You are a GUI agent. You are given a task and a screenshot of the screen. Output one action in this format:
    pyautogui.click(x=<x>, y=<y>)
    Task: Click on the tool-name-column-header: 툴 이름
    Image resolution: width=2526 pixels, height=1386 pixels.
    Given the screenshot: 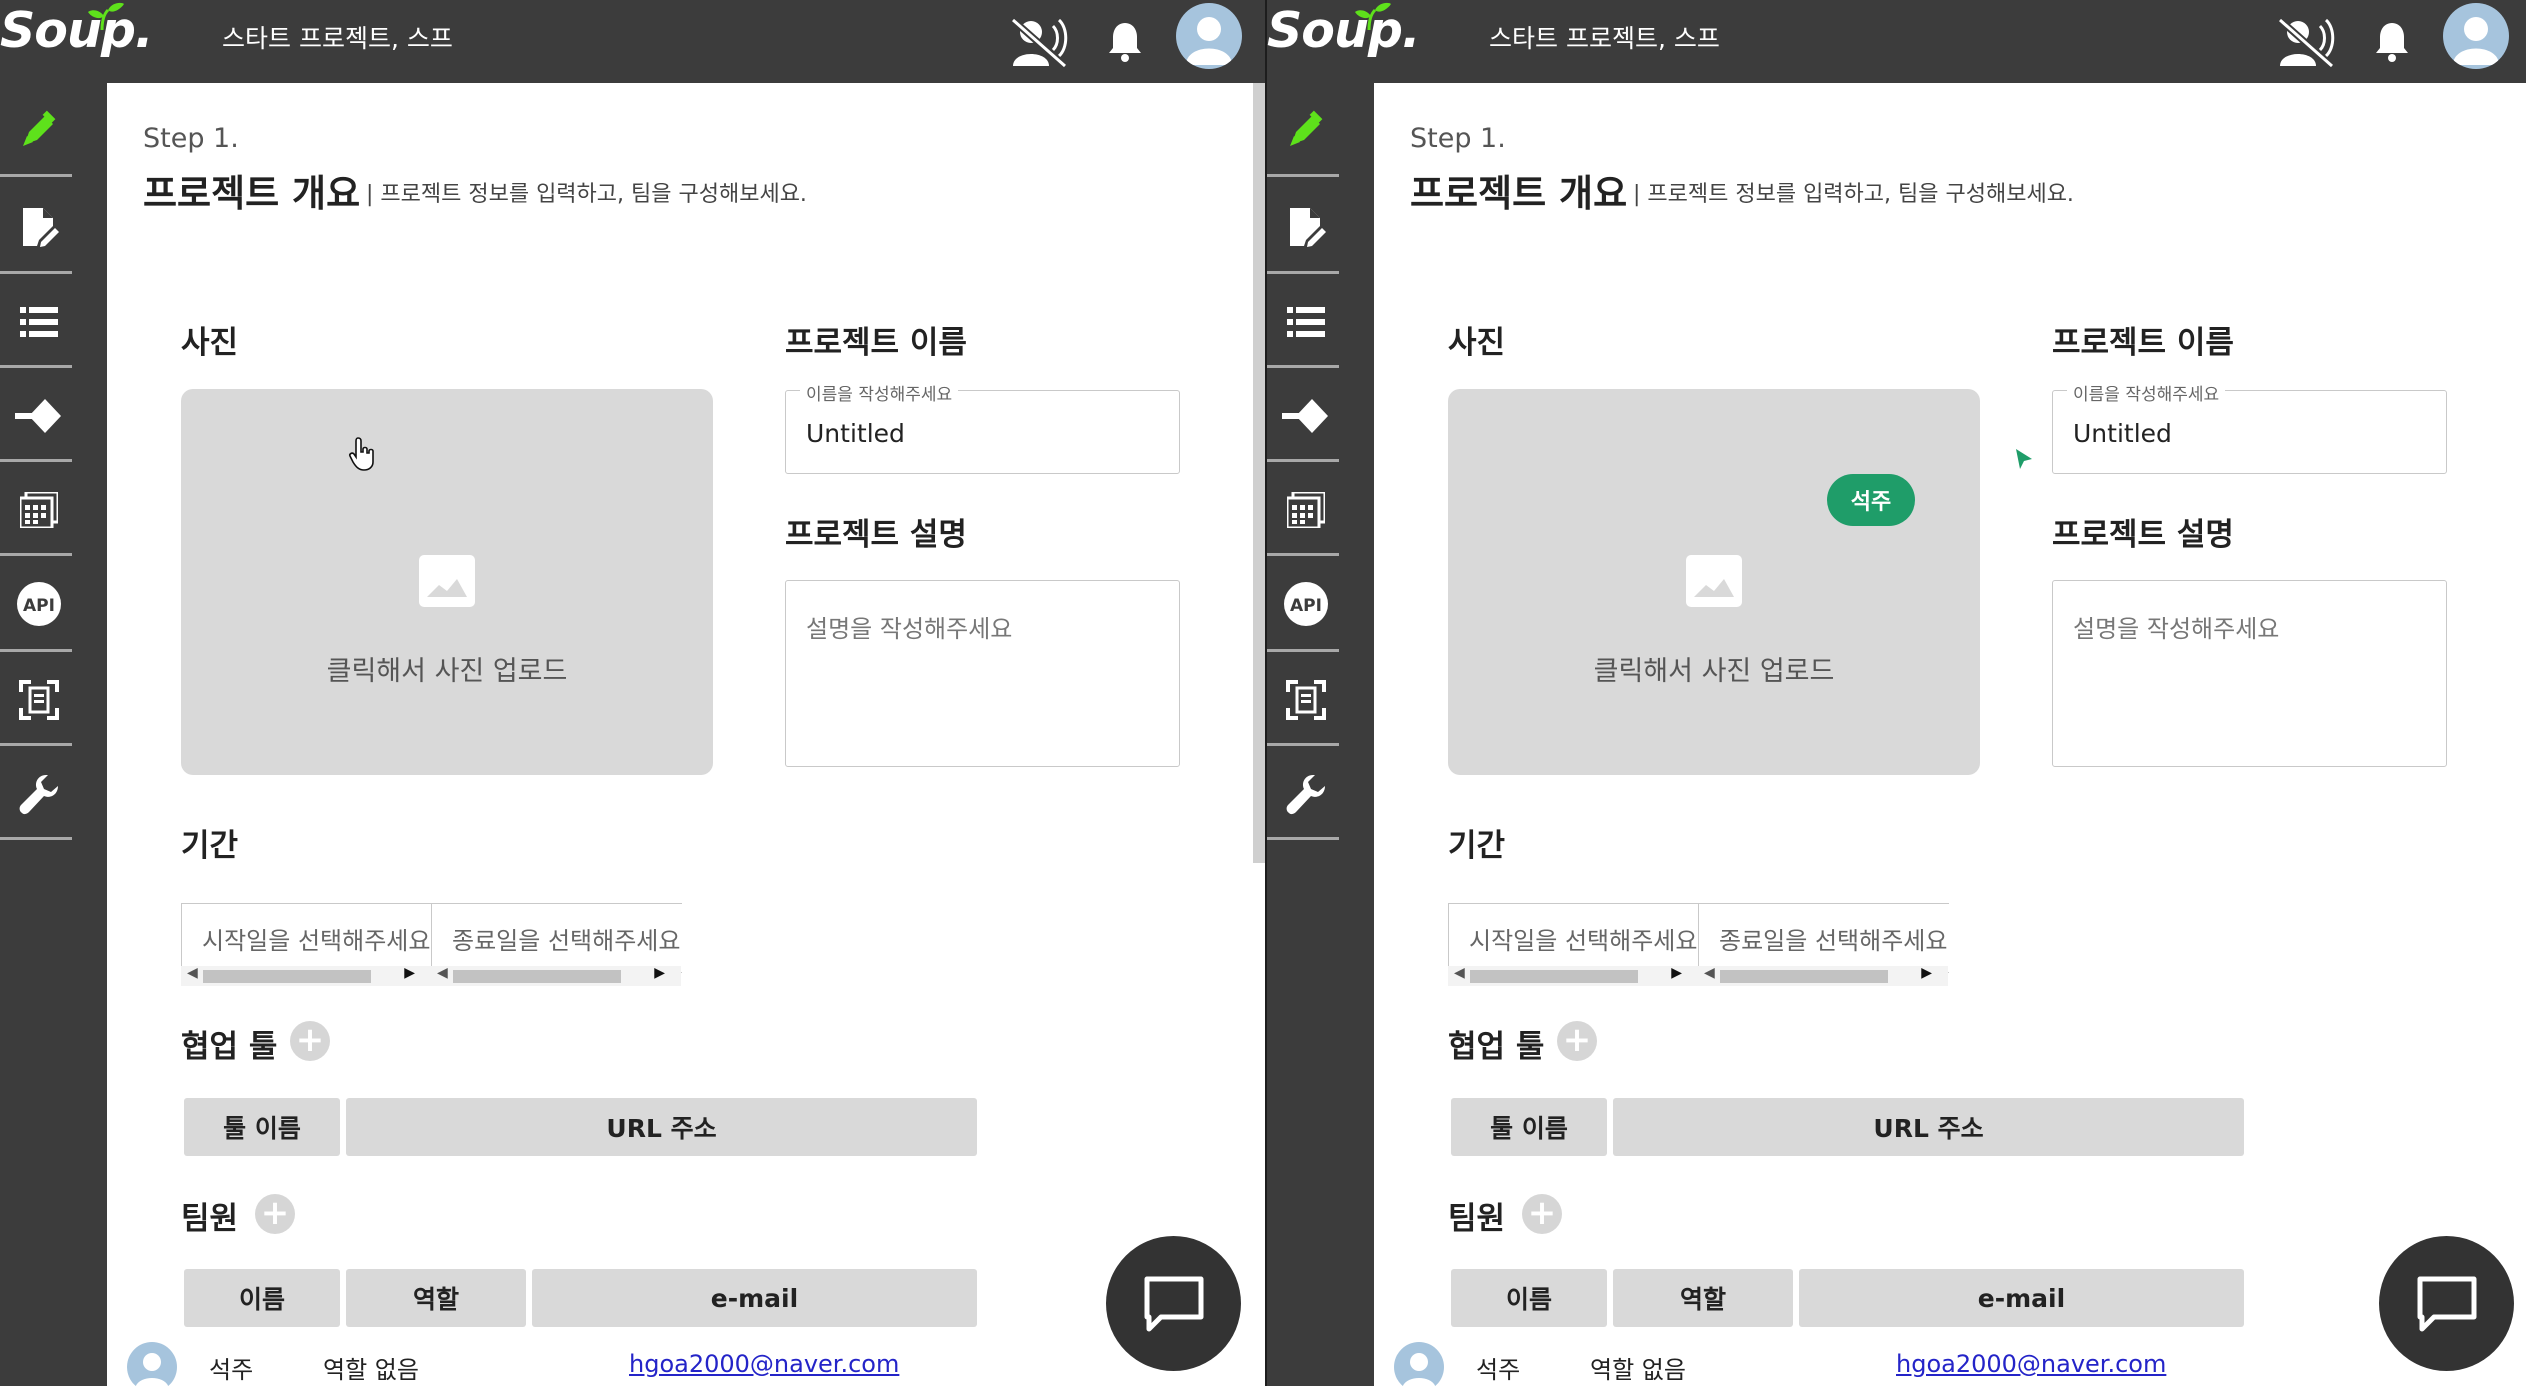 What is the action you would take?
    pyautogui.click(x=262, y=1127)
    